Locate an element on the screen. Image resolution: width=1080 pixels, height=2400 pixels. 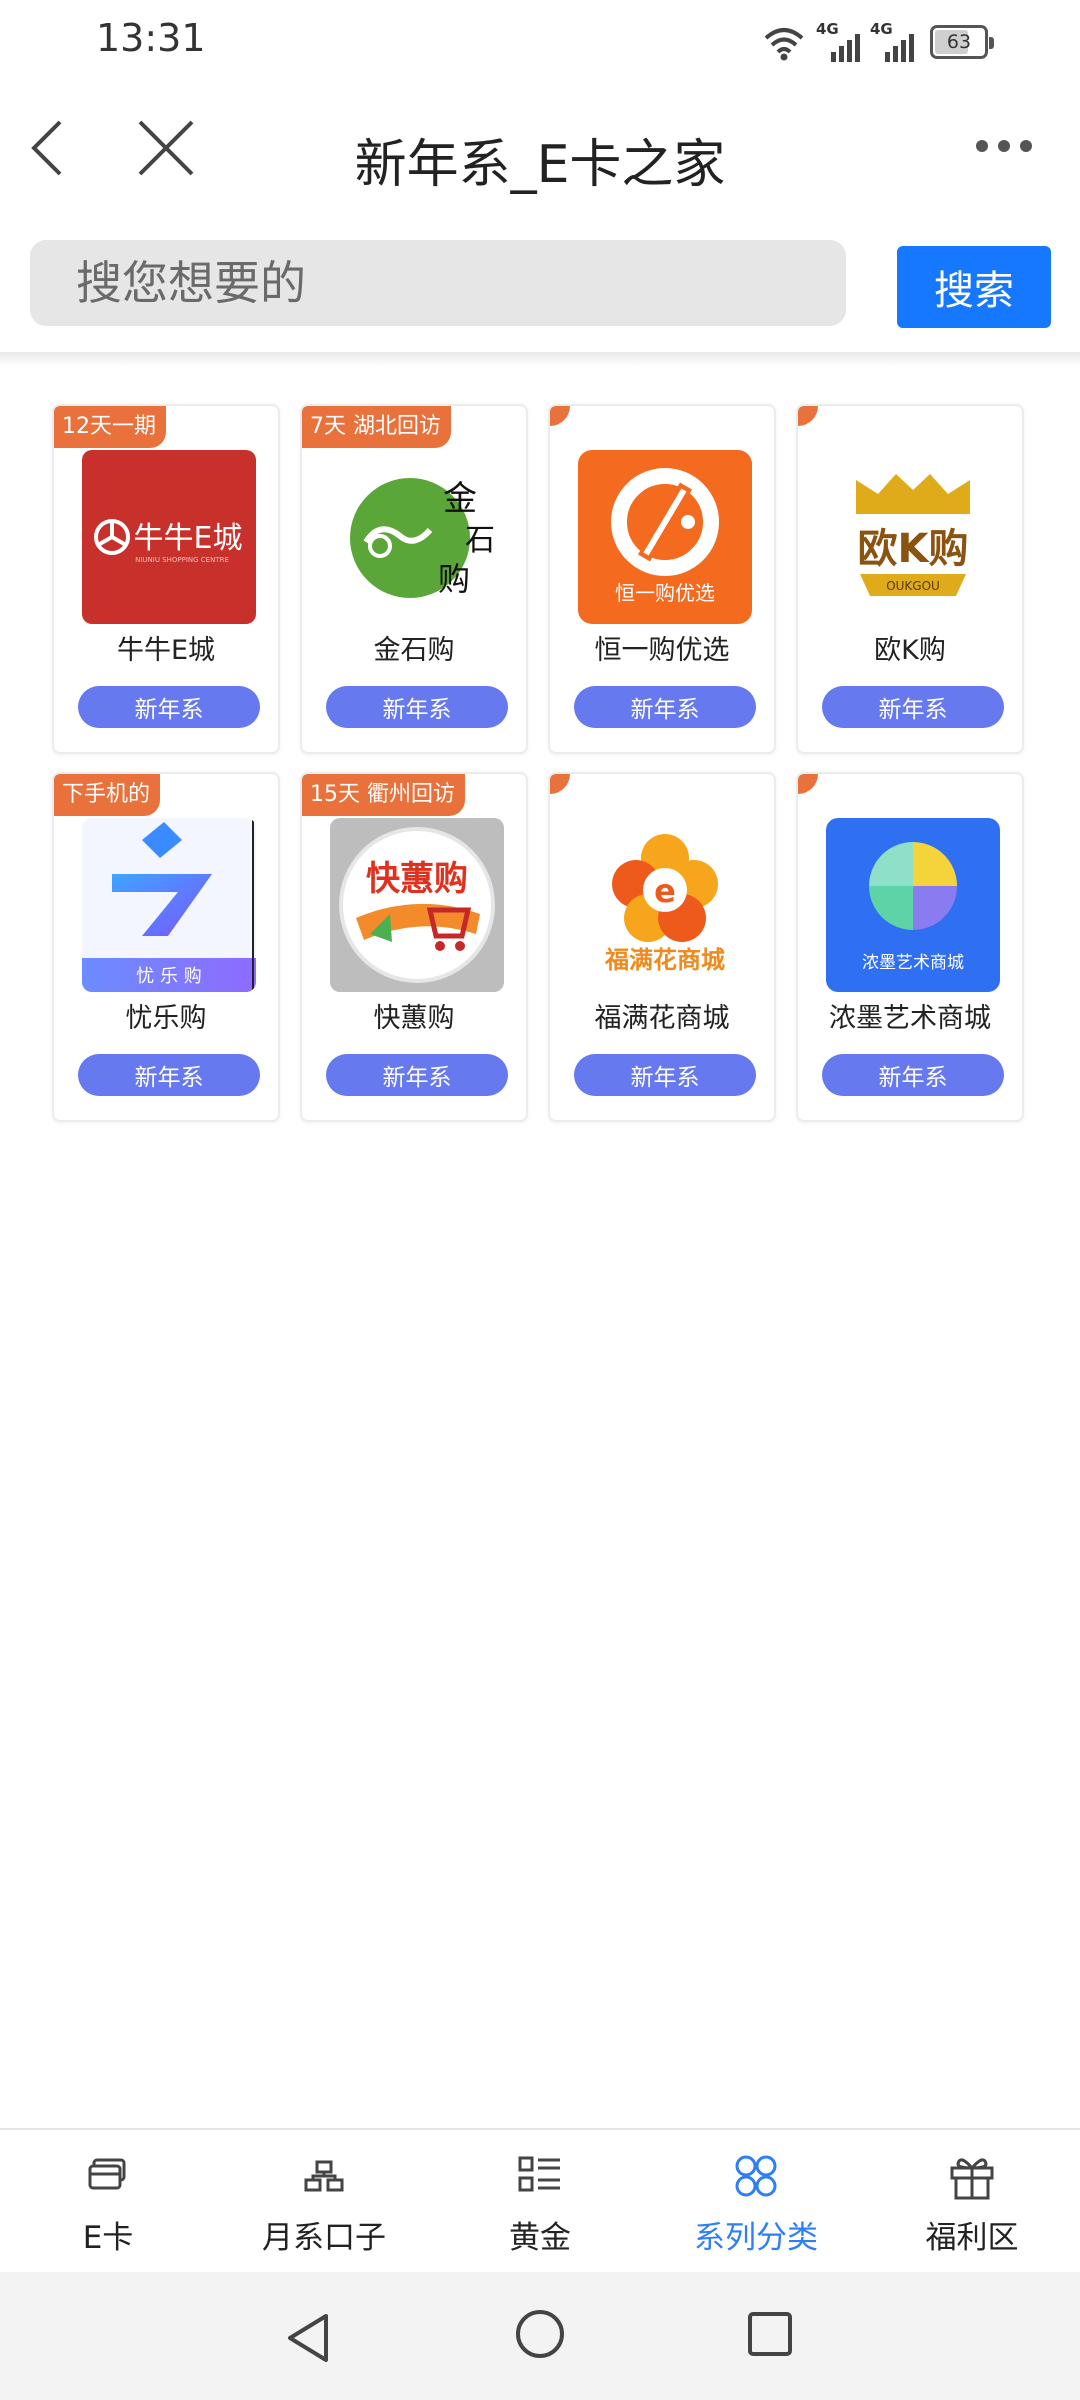
search-input is located at coordinates (438, 283).